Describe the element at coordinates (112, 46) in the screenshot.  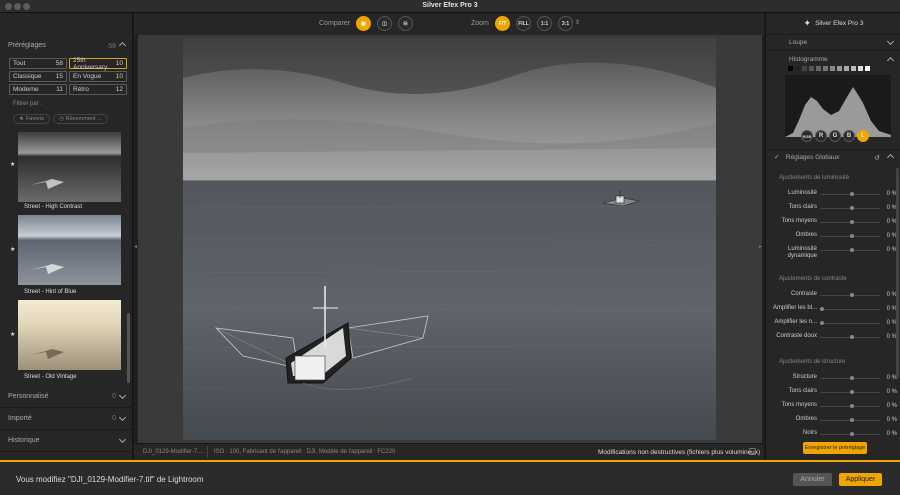
I see `presets-count: 58` at that location.